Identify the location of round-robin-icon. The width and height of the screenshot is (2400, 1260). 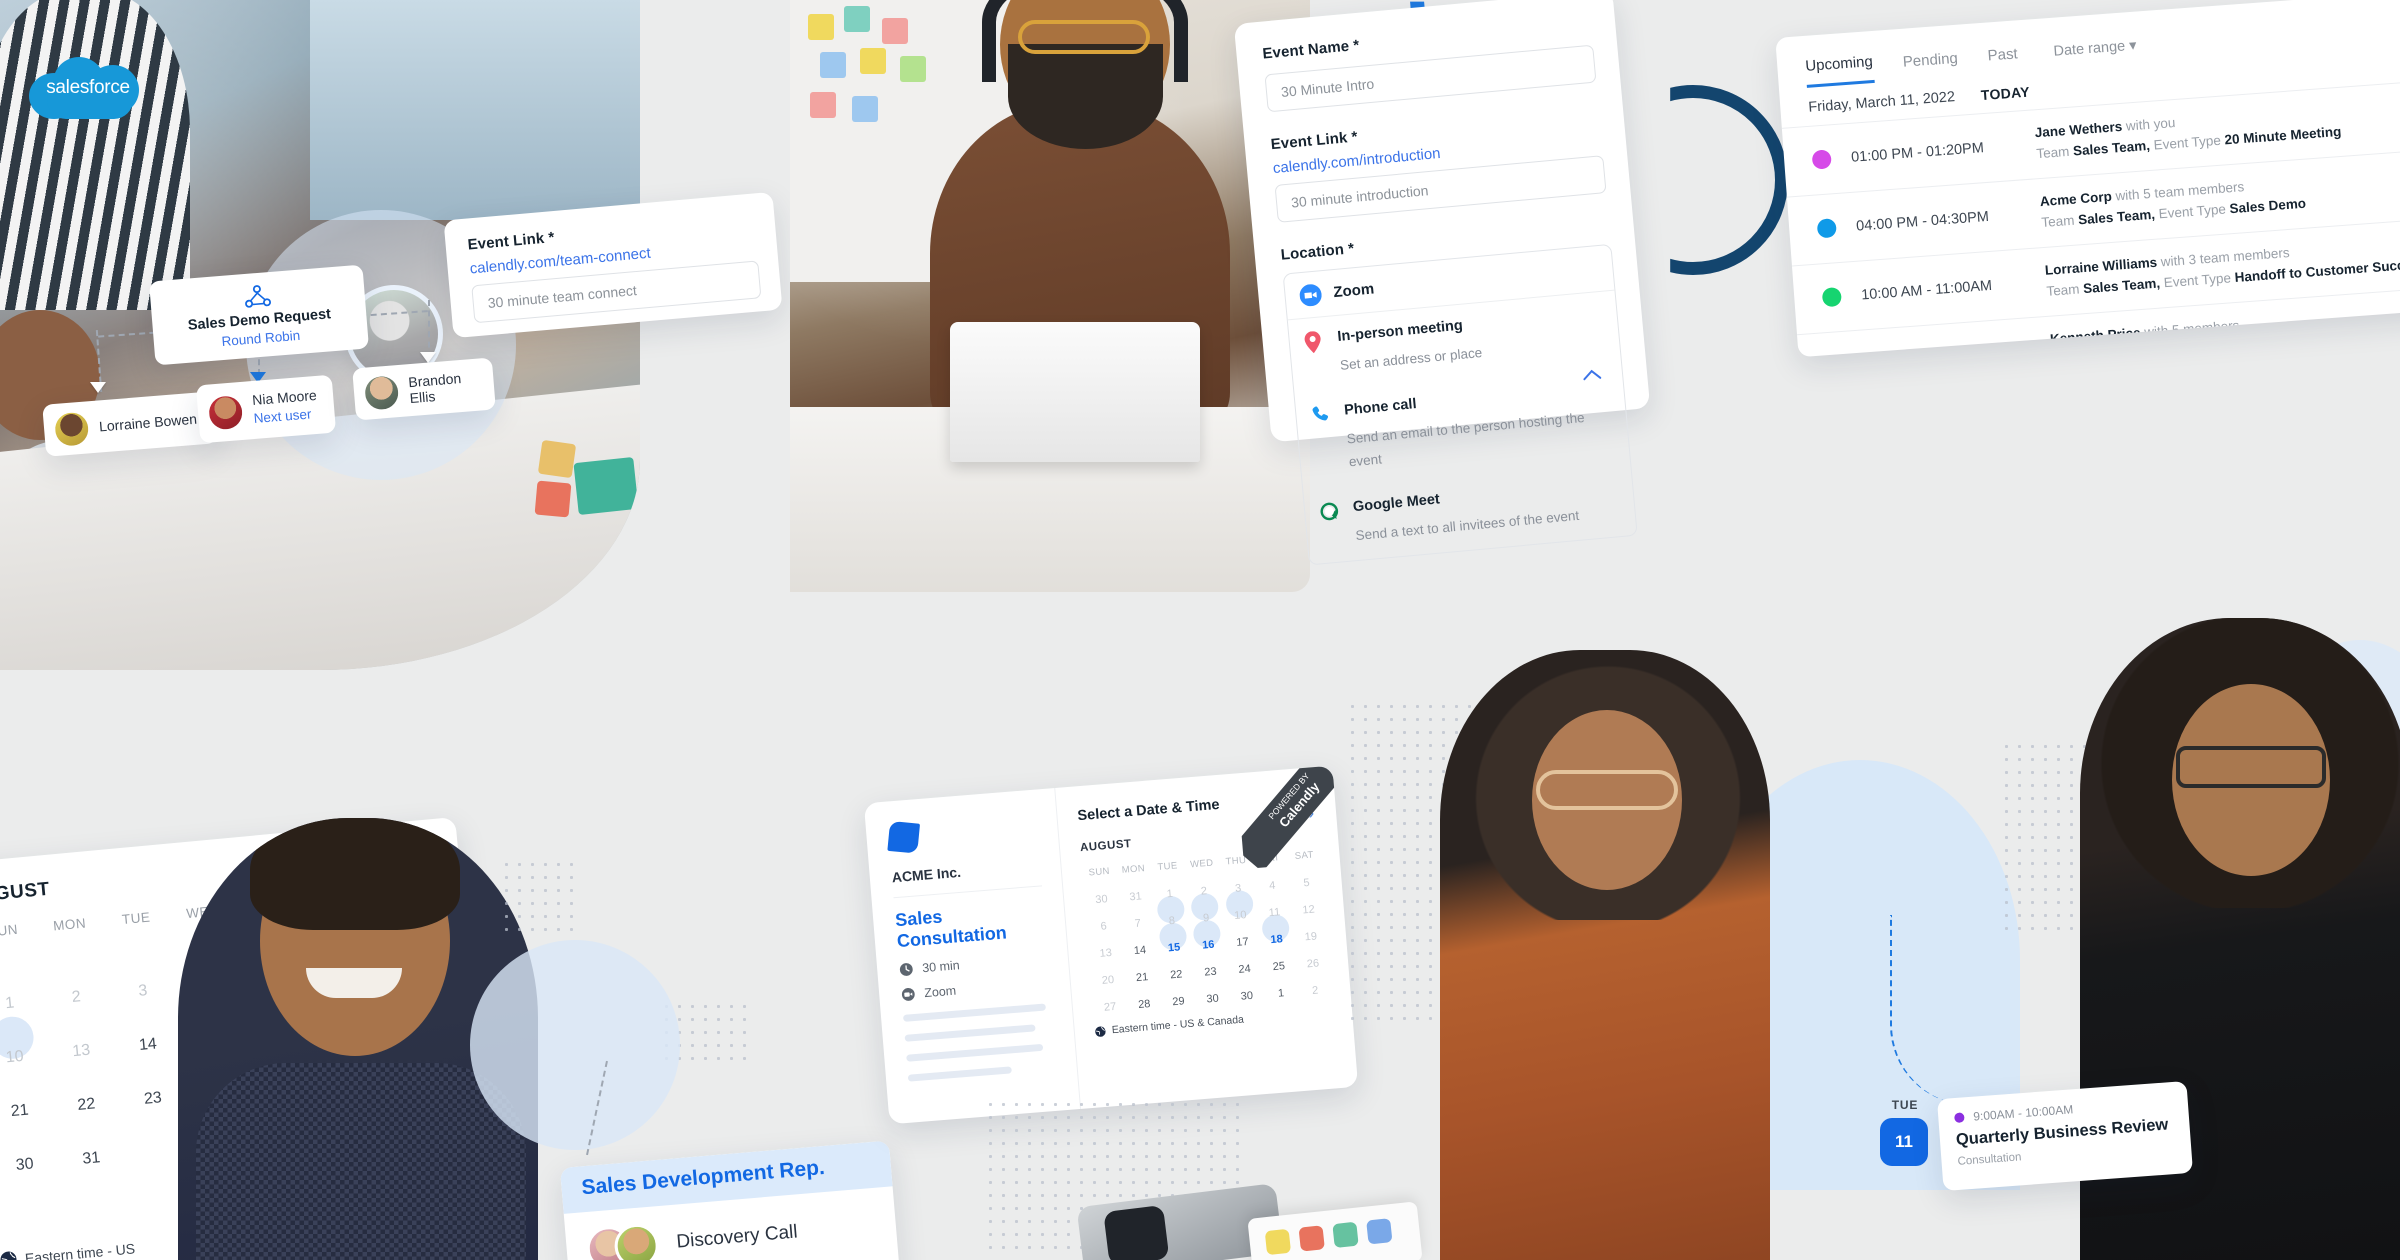
(258, 296).